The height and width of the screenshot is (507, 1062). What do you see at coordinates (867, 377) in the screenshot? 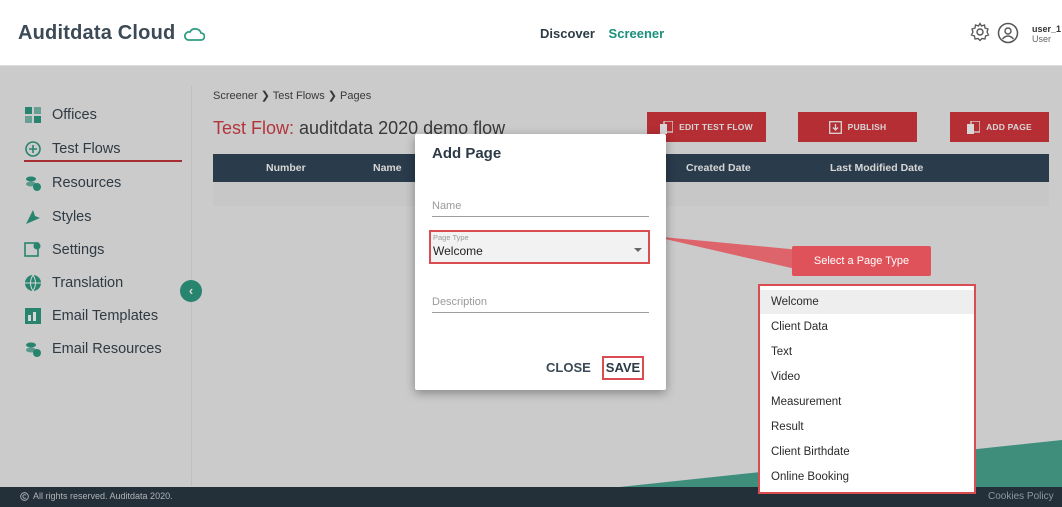
I see `option-video: Video` at bounding box center [867, 377].